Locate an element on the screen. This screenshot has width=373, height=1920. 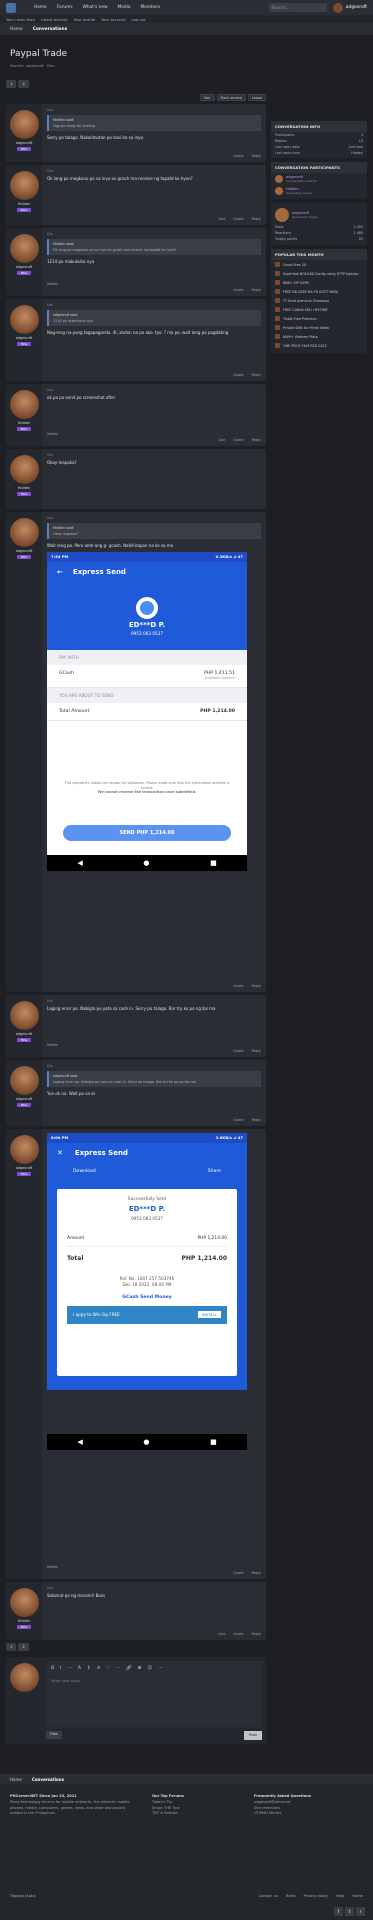
subnav-logout: Log out is located at coordinates (138, 19).